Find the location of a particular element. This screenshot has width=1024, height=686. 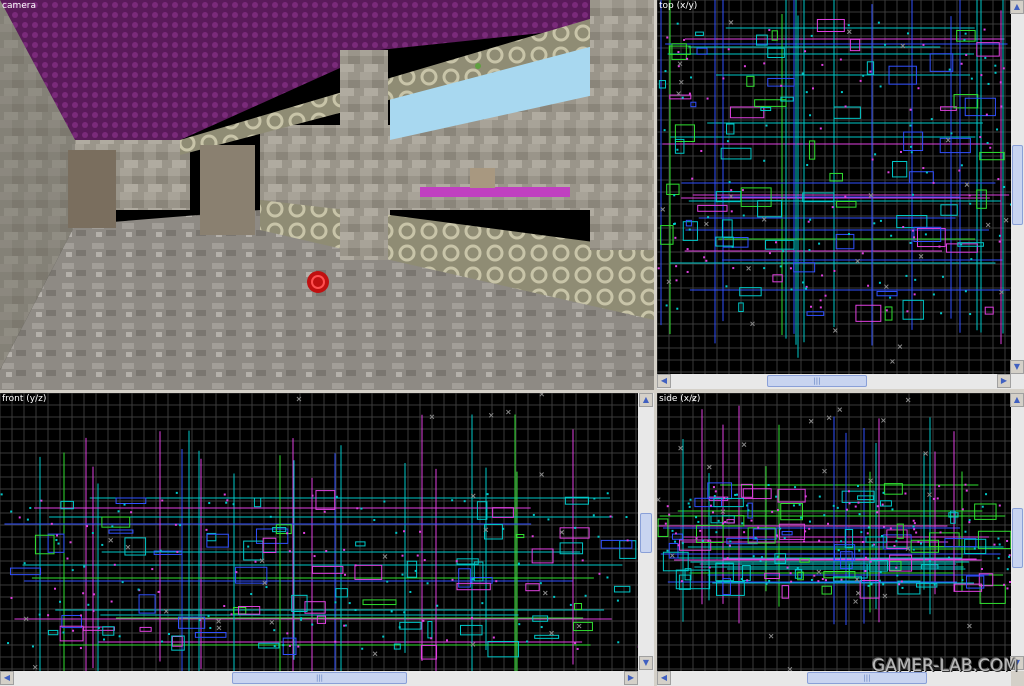

front-vertical-scrollbar: ▲ ▼ is located at coordinates (646, 532).